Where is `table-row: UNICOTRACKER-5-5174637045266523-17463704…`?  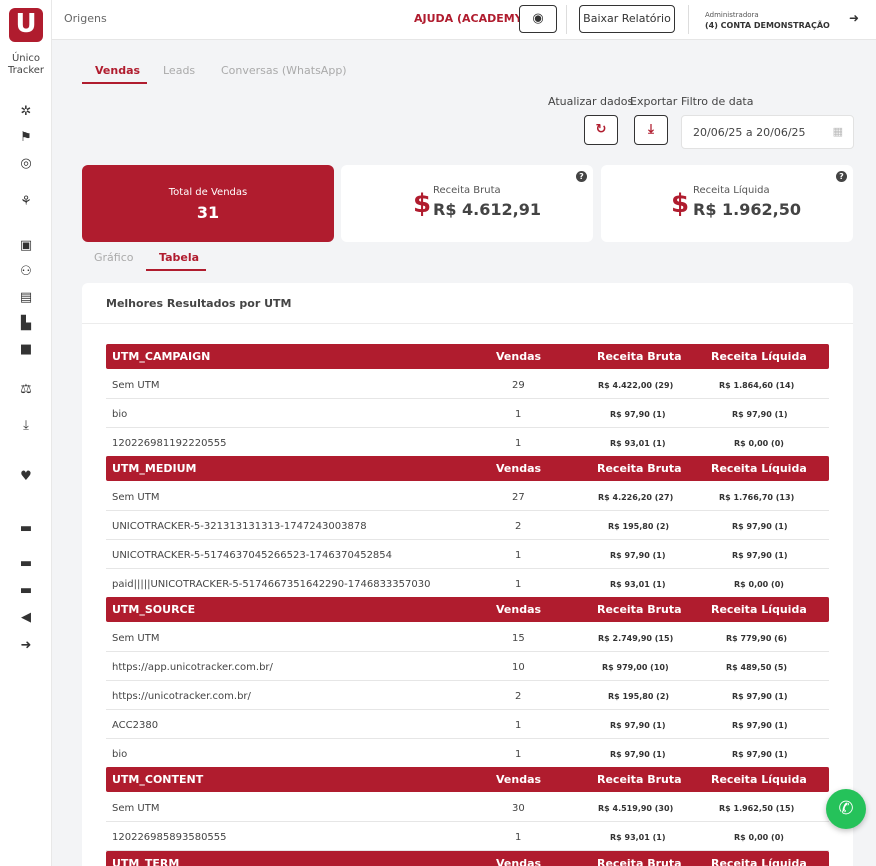
table-row: UNICOTRACKER-5-5174637045266523-17463704… is located at coordinates (467, 554).